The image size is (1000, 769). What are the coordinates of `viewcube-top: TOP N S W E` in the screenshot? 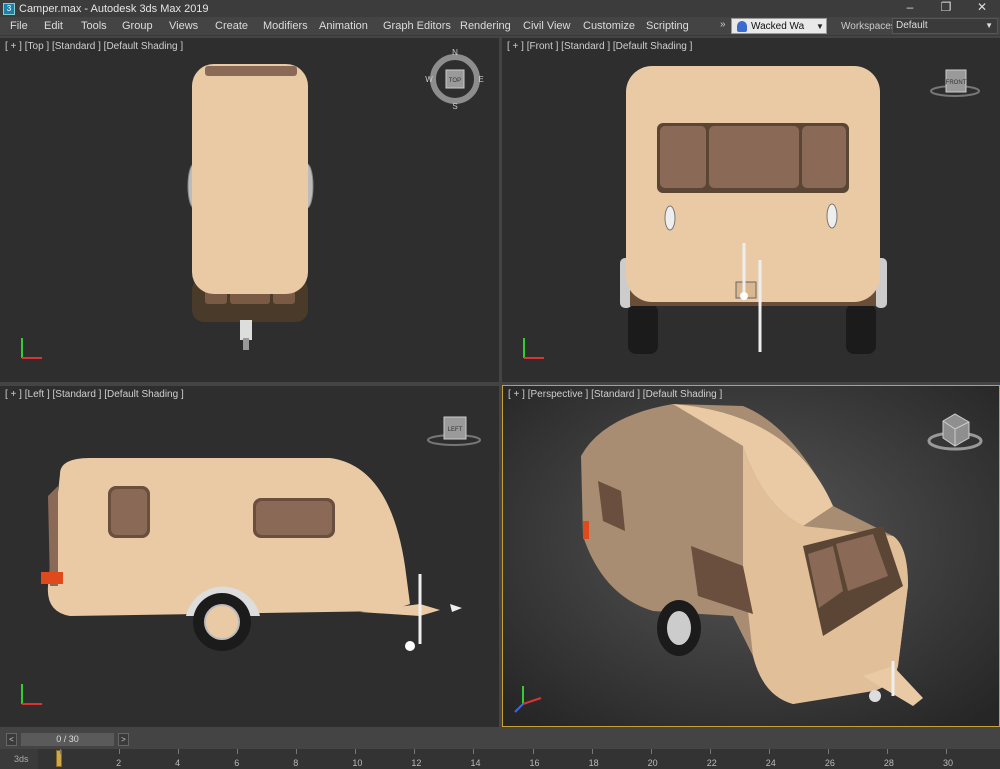 It's located at (454, 79).